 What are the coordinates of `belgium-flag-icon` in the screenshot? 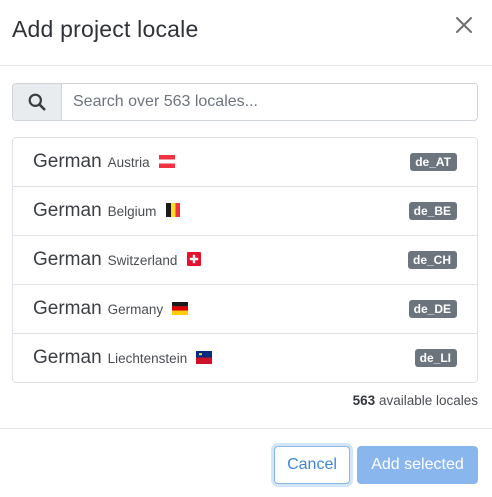 It's located at (172, 212).